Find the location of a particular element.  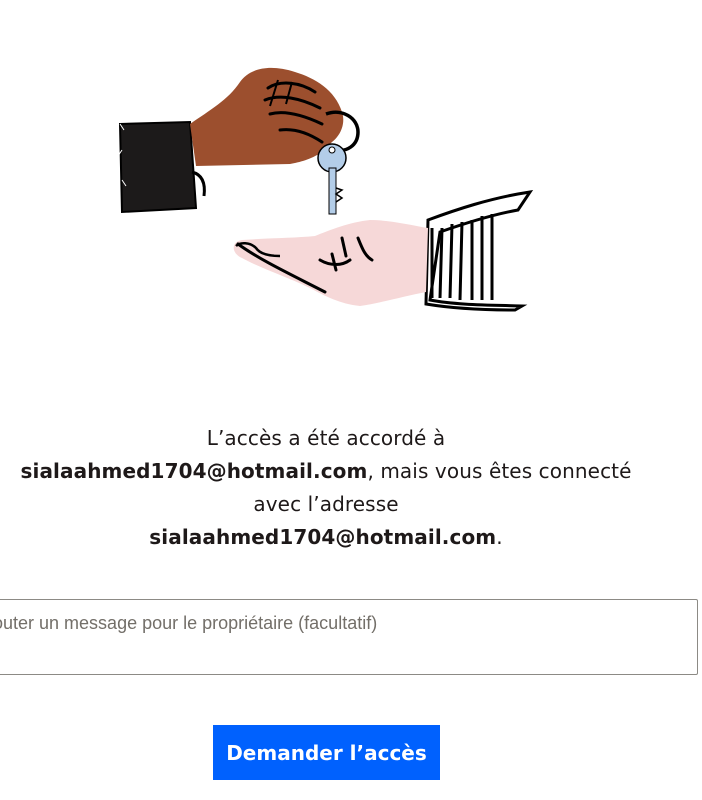

granted-email: sialaahmed1704@hotmail.com is located at coordinates (194, 471).